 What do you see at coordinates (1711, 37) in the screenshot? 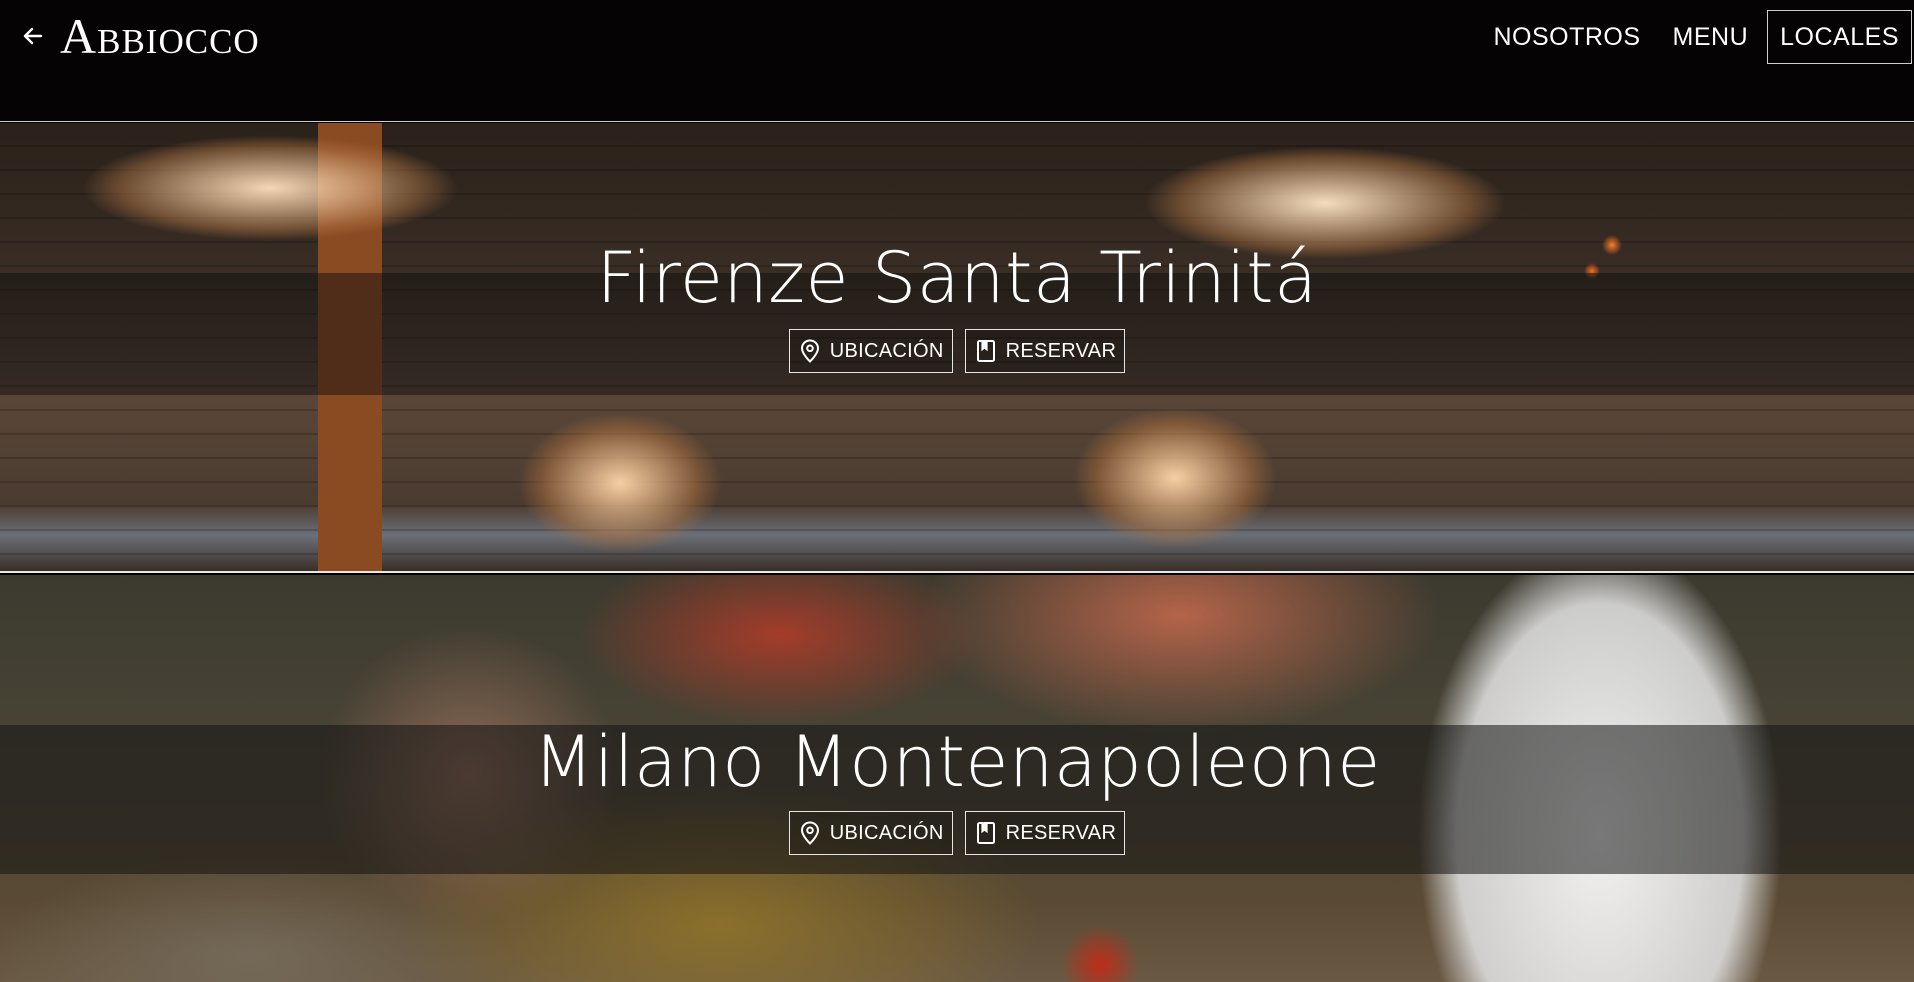
I see `nav-item-menu: MENU` at bounding box center [1711, 37].